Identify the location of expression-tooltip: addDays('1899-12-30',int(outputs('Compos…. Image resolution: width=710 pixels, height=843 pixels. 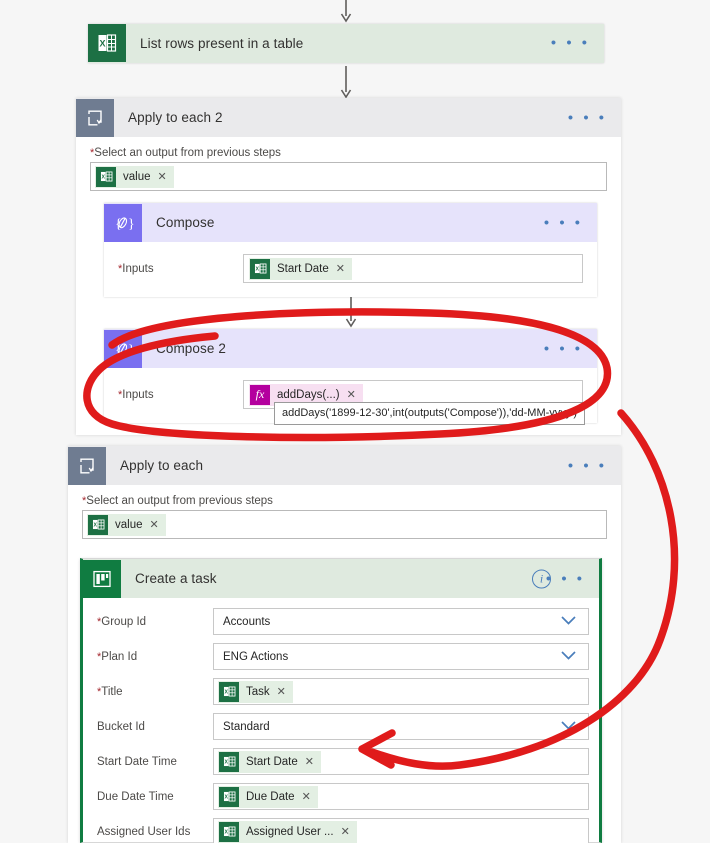
(430, 413).